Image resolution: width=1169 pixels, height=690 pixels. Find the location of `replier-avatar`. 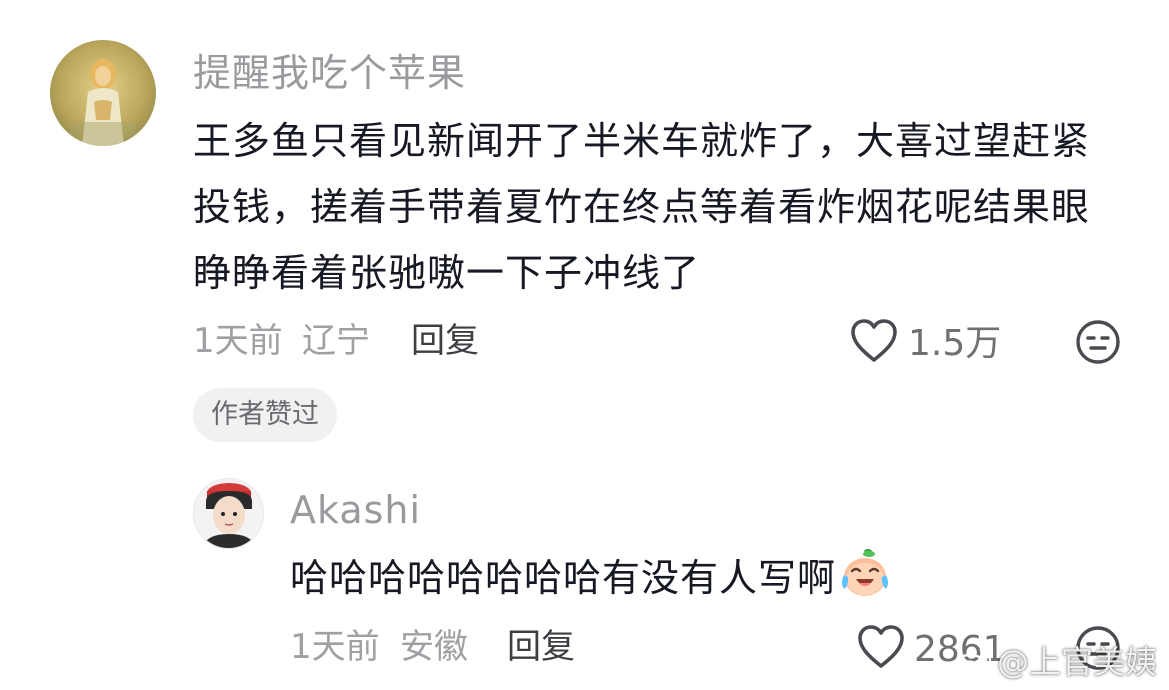

replier-avatar is located at coordinates (228, 513).